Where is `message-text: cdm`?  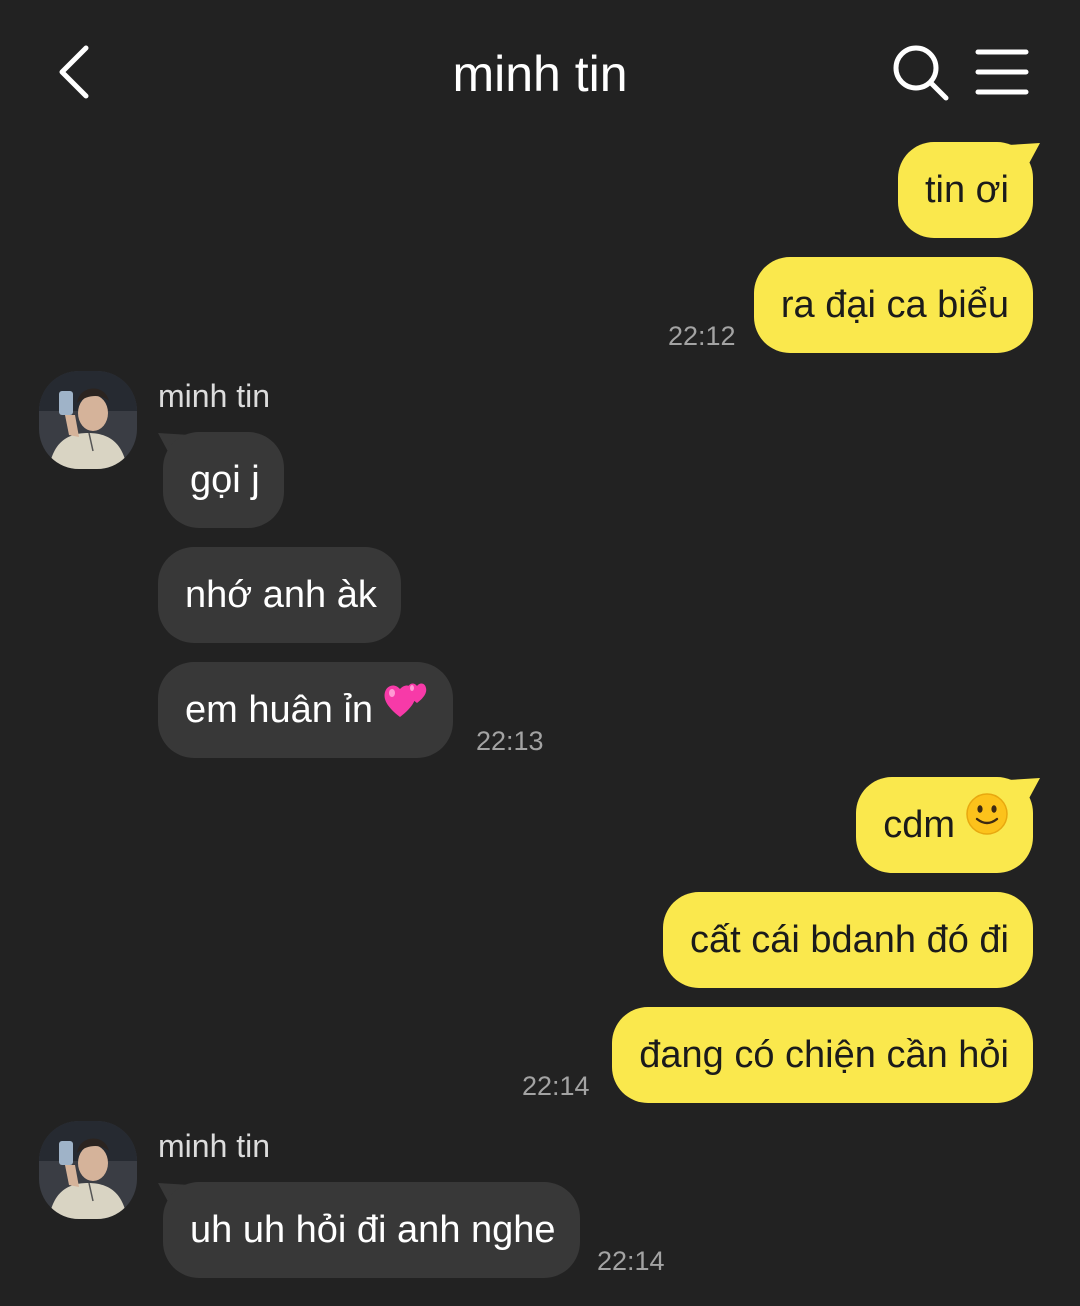
message-text: cdm is located at coordinates (919, 825).